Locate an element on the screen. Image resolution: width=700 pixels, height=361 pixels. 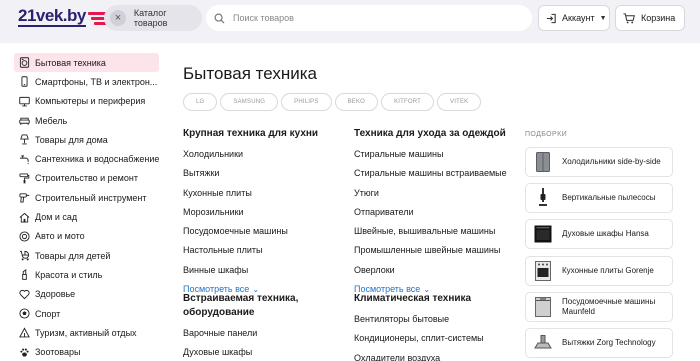
category-link: Охладители воздуха is located at coordinates (439, 355).